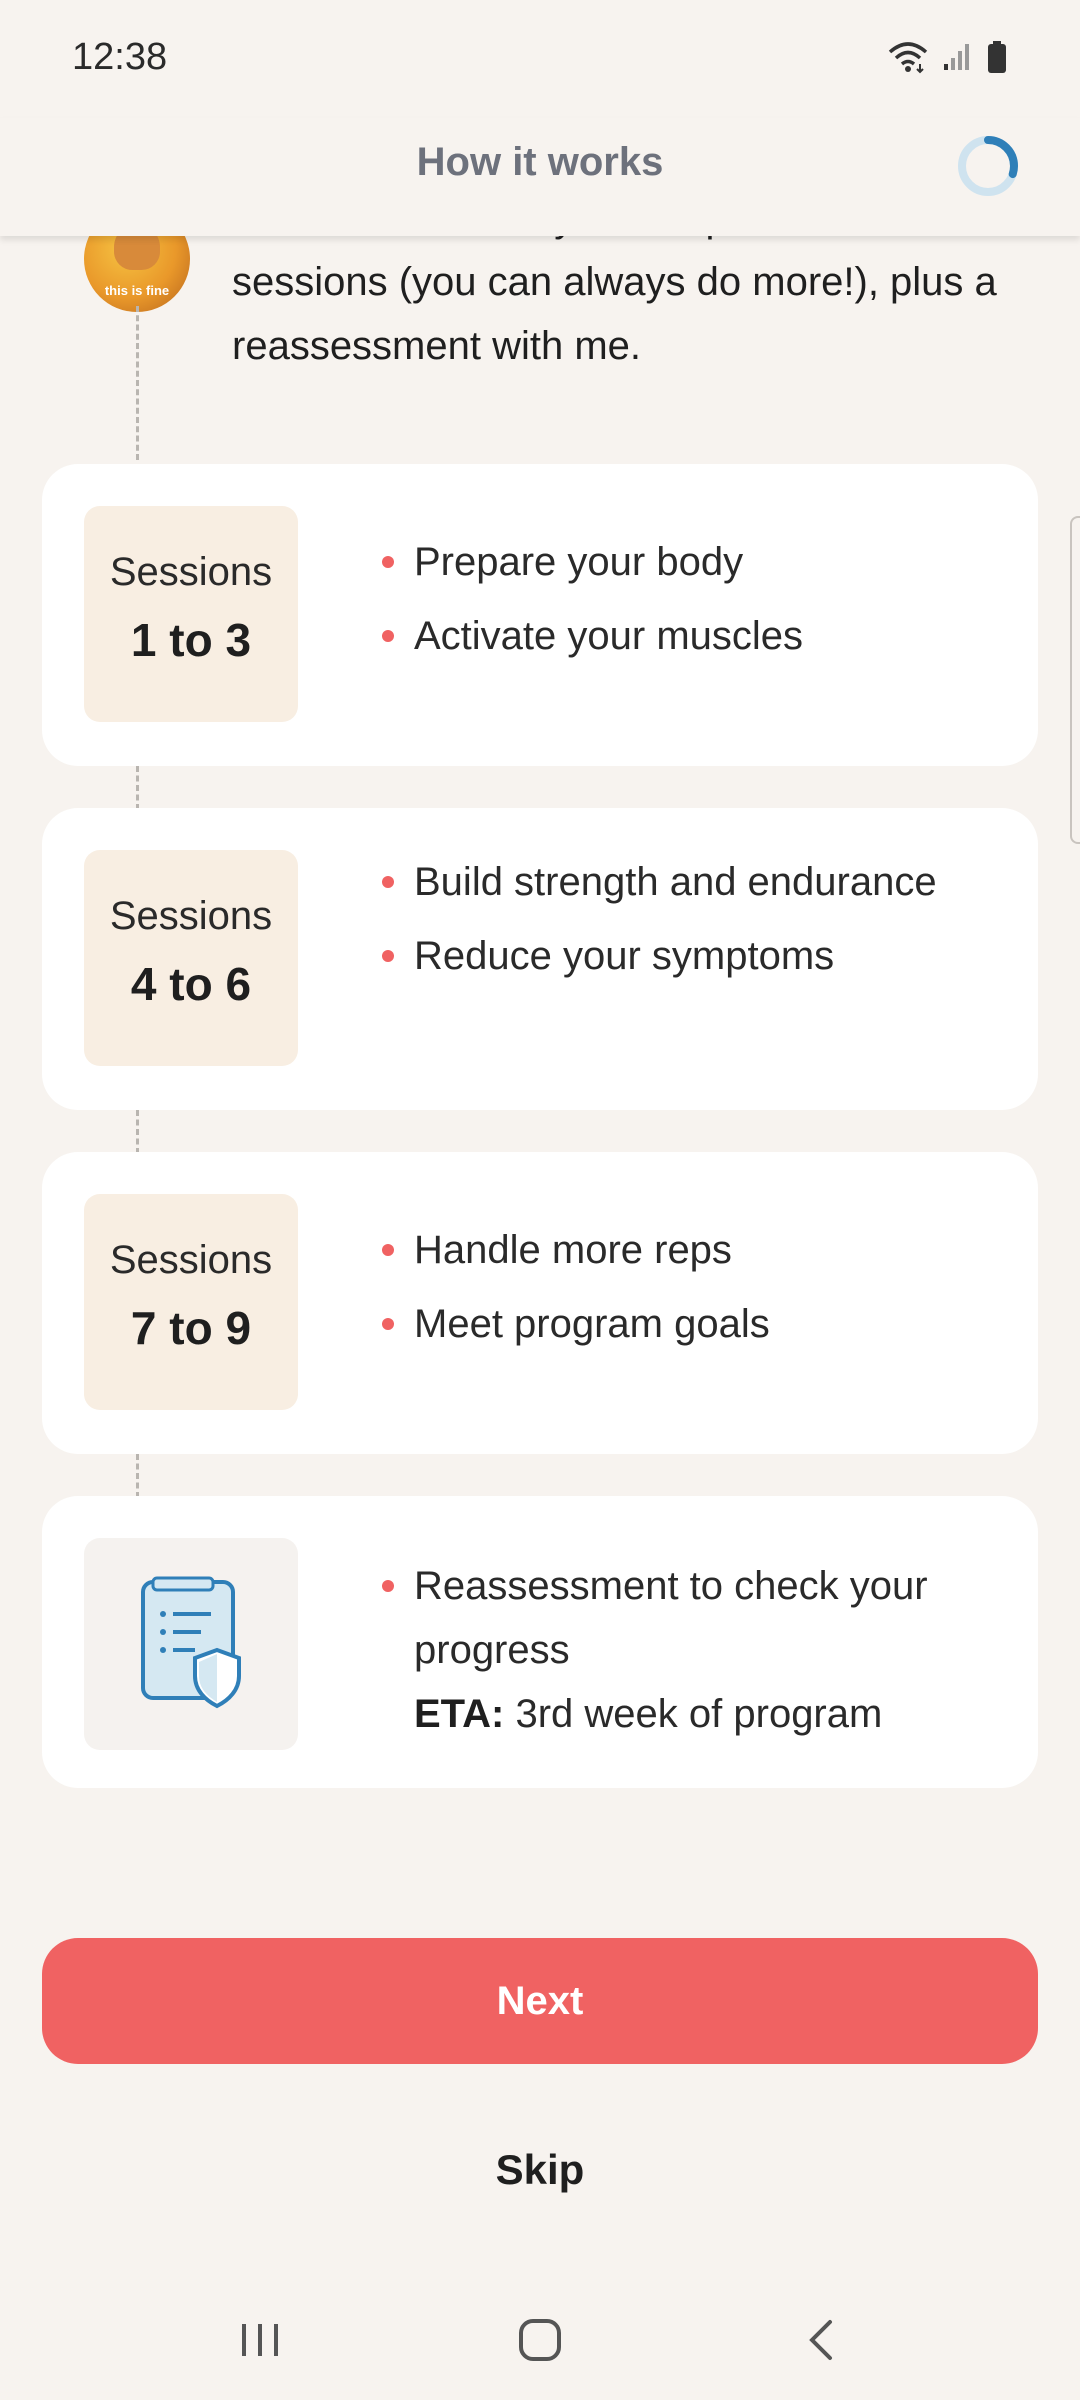 The height and width of the screenshot is (2400, 1080). I want to click on phase-goal-item: Prepare your body, so click(692, 562).